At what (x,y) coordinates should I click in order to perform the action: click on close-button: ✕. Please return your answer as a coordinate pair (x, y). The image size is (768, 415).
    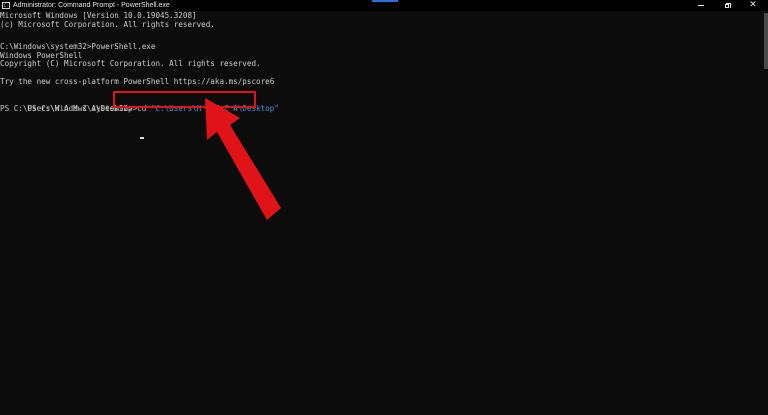
    Looking at the image, I should click on (752, 5).